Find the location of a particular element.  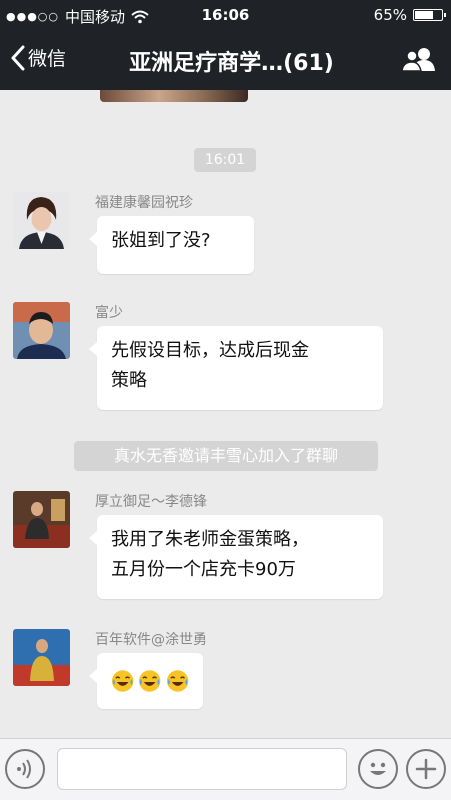

message-input is located at coordinates (202, 769).